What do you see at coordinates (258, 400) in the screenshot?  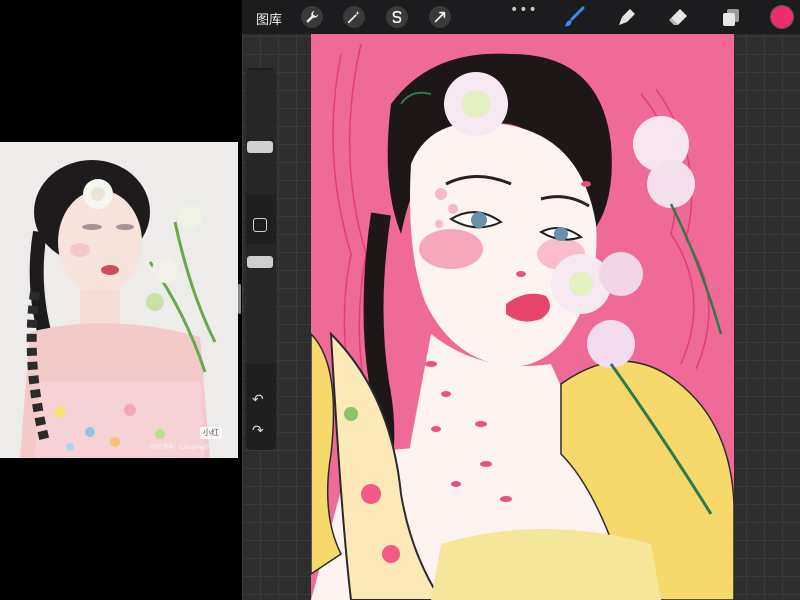 I see `undo-button: ↶` at bounding box center [258, 400].